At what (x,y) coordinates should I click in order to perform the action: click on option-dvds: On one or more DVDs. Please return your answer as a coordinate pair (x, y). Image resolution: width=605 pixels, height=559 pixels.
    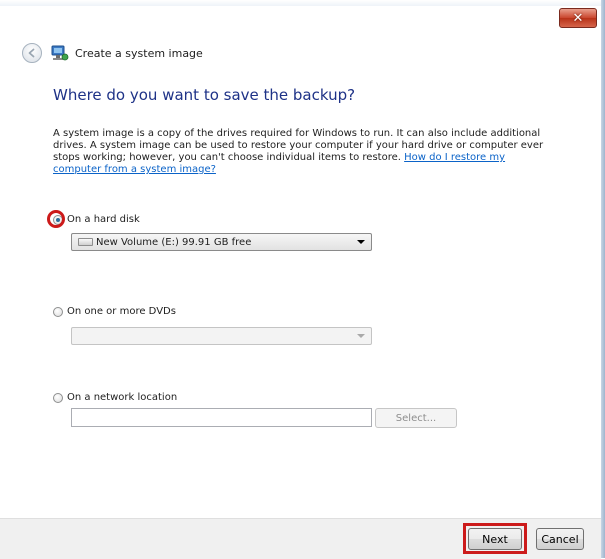
    Looking at the image, I should click on (114, 311).